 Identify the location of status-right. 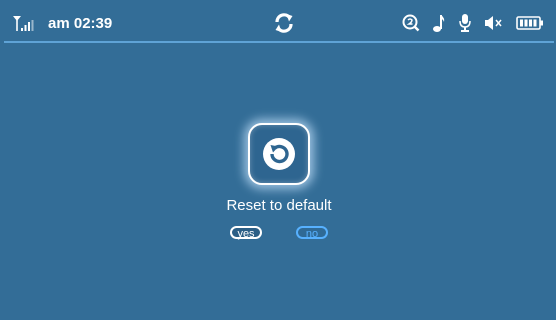
(473, 23).